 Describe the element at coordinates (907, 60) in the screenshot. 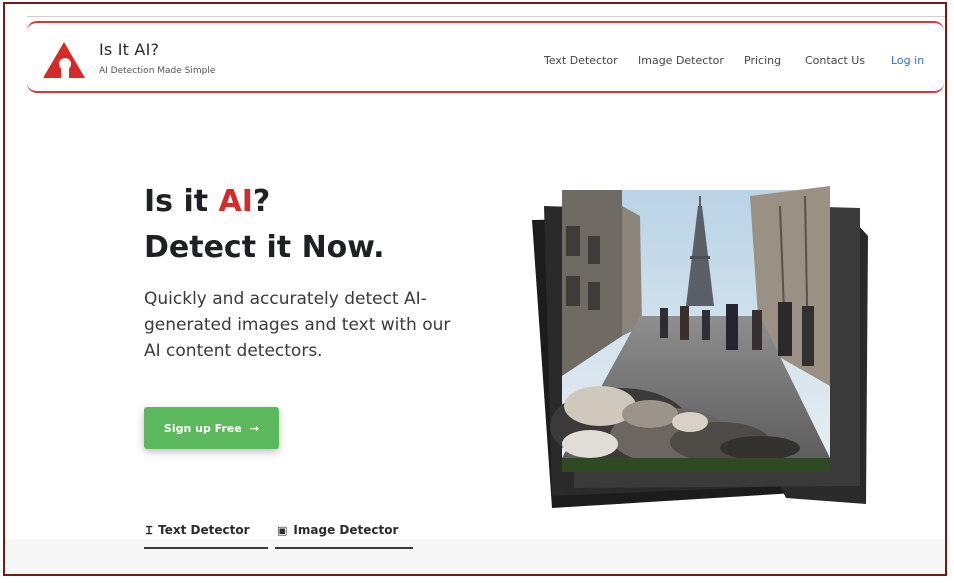

I see `nav-login: Log in` at that location.